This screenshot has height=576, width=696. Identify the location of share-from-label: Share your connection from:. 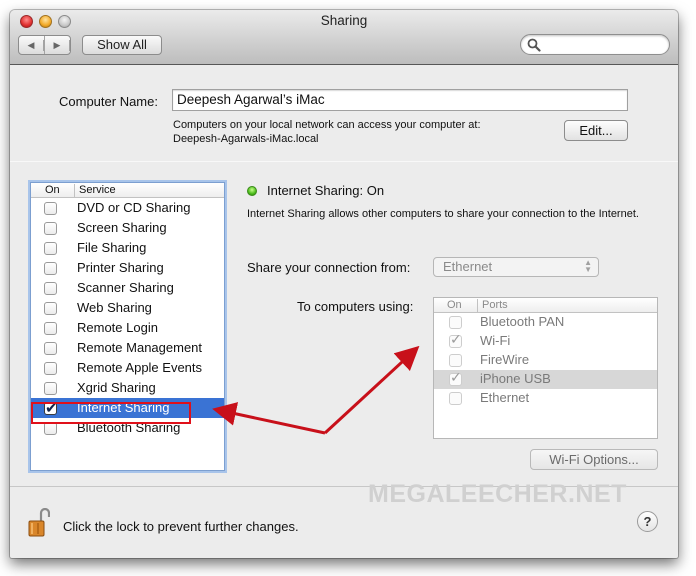
(329, 267).